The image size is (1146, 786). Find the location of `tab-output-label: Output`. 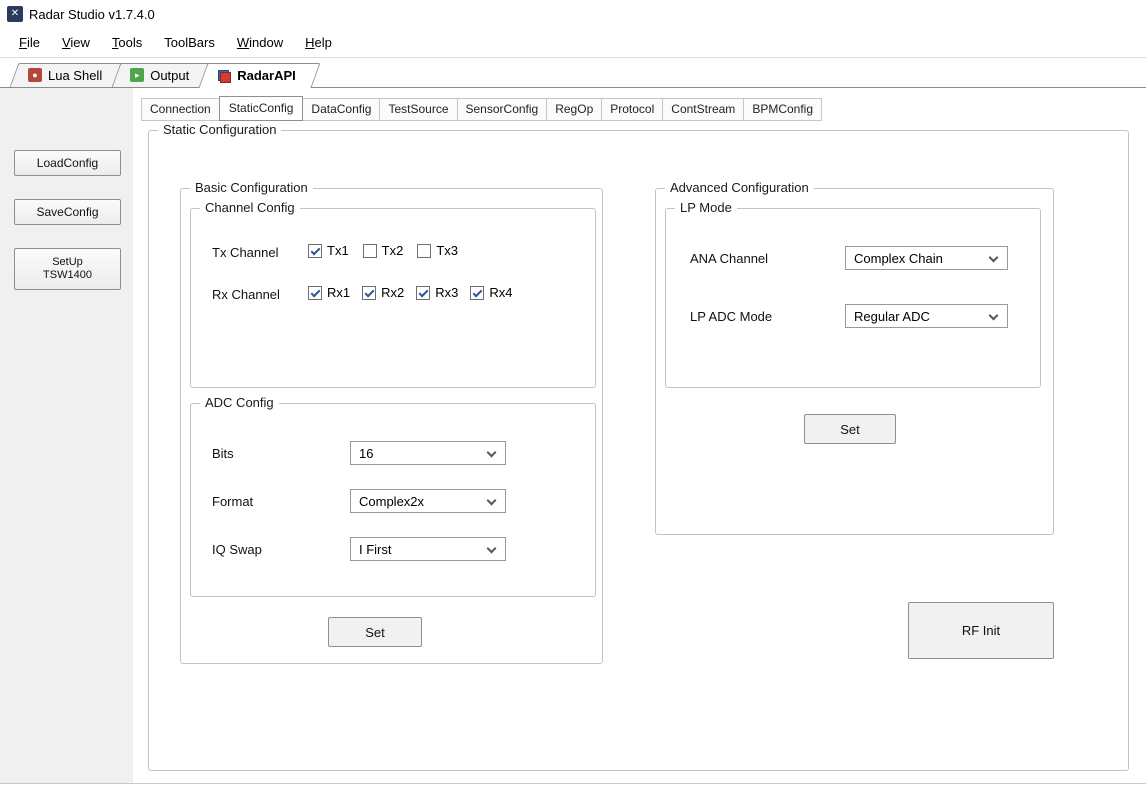

tab-output-label: Output is located at coordinates (170, 75).